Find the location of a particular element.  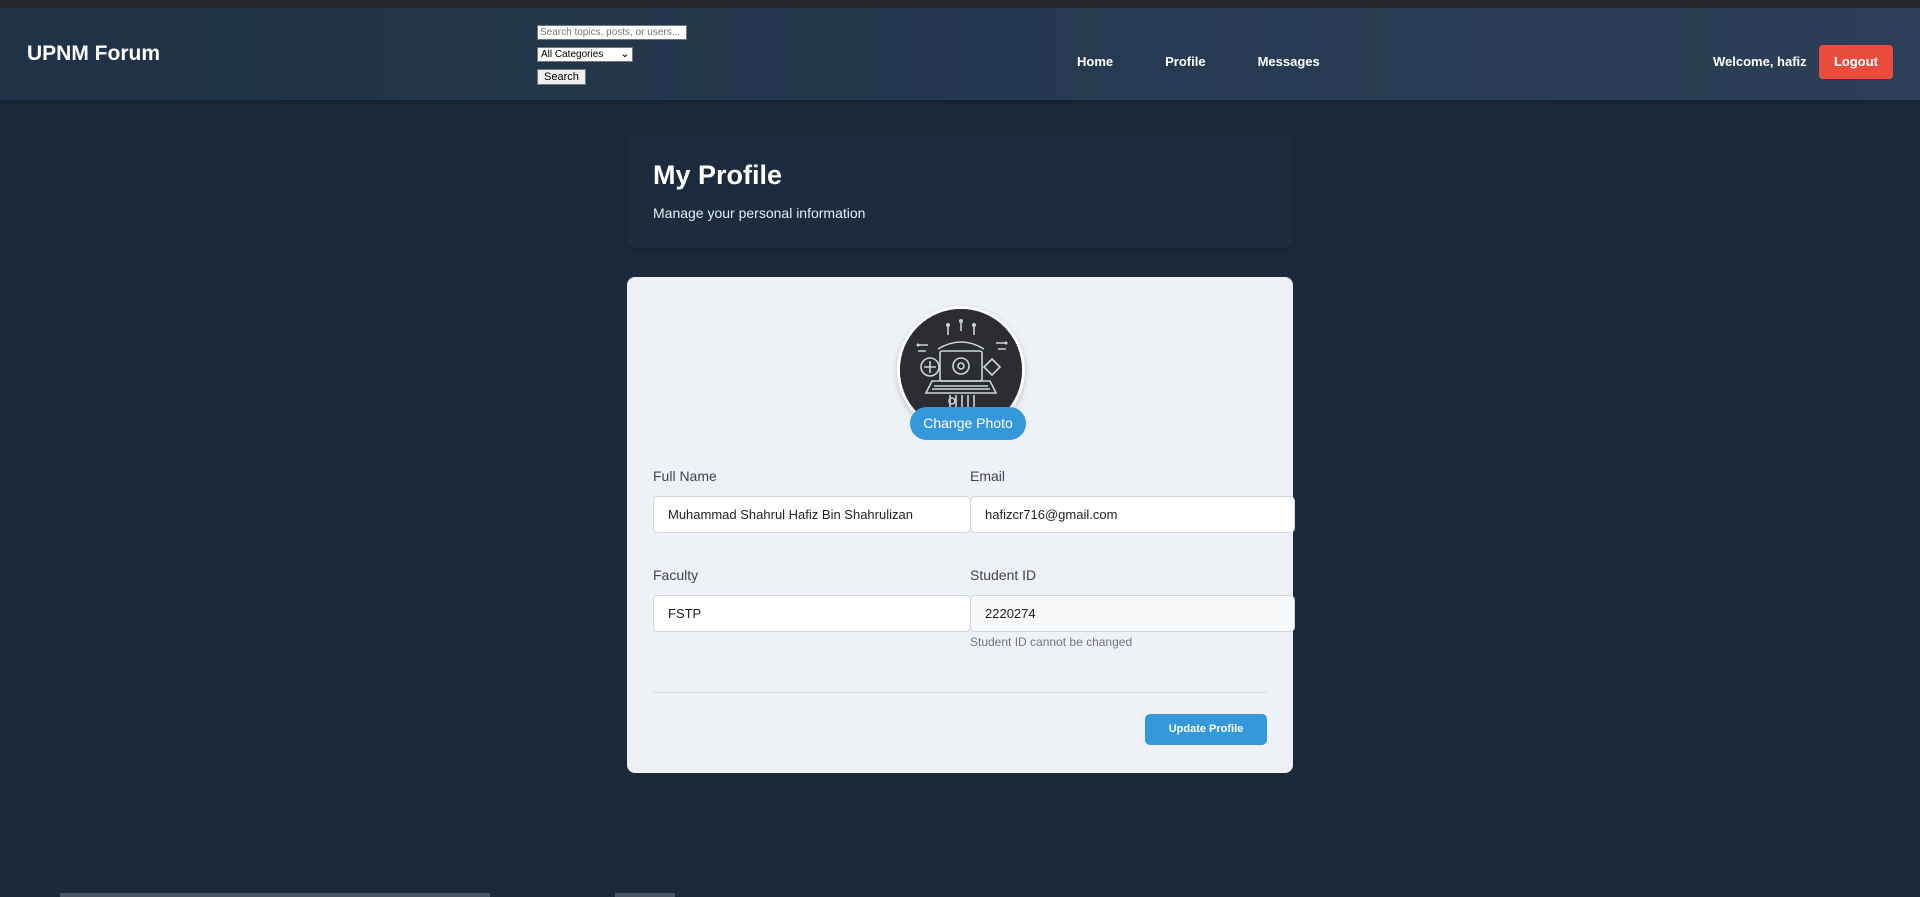

page-title: My Profile is located at coordinates (718, 175).